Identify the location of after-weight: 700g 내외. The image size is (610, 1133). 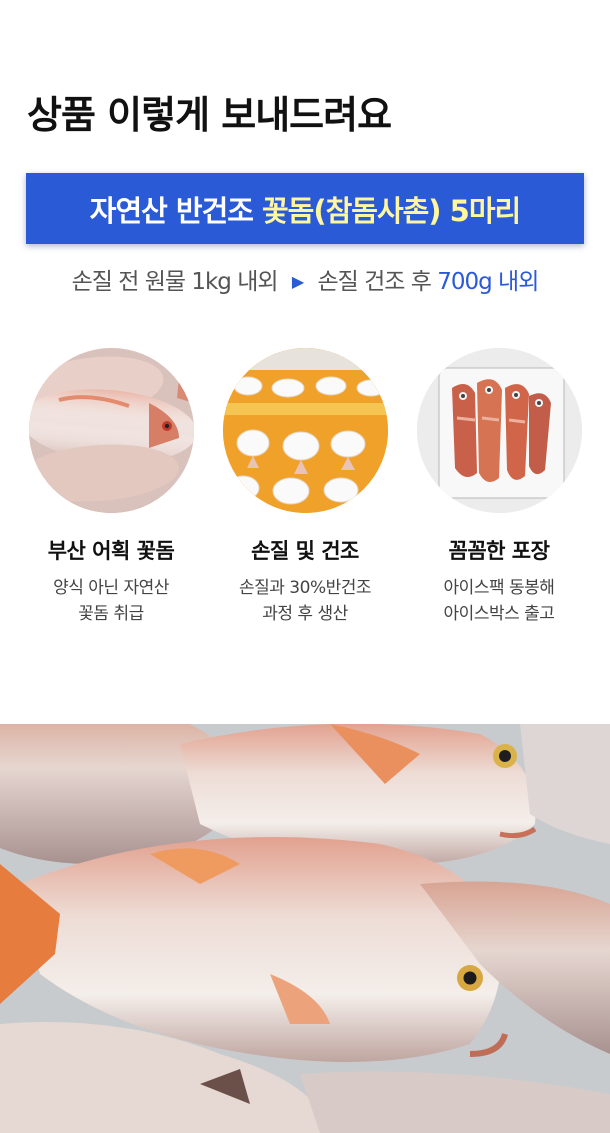
(488, 282).